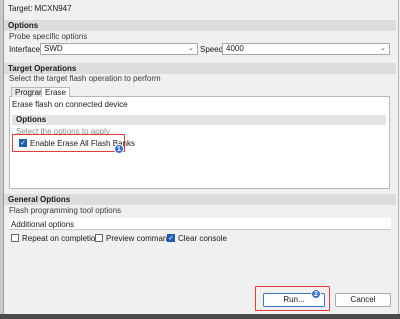  I want to click on preview-label: Preview command, so click(139, 238).